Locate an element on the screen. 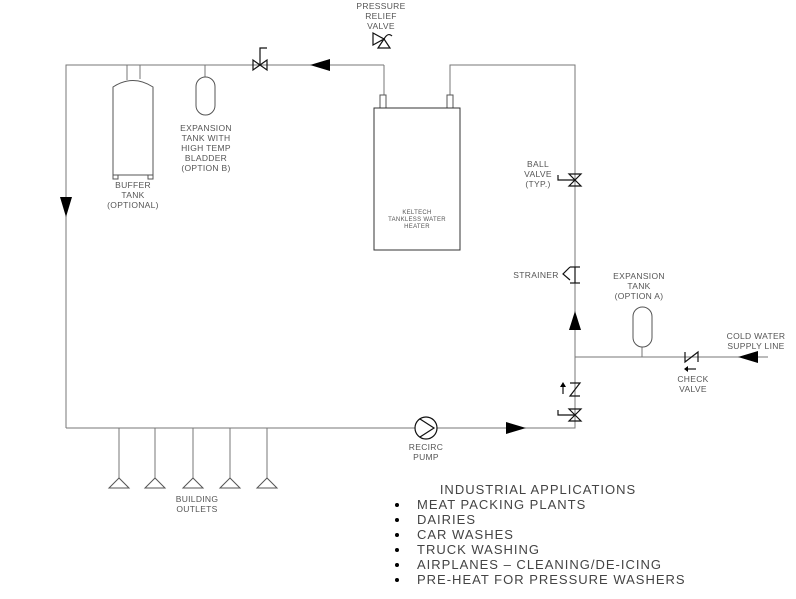 This screenshot has height=599, width=796. flow-arrow-right-icon is located at coordinates (516, 428).